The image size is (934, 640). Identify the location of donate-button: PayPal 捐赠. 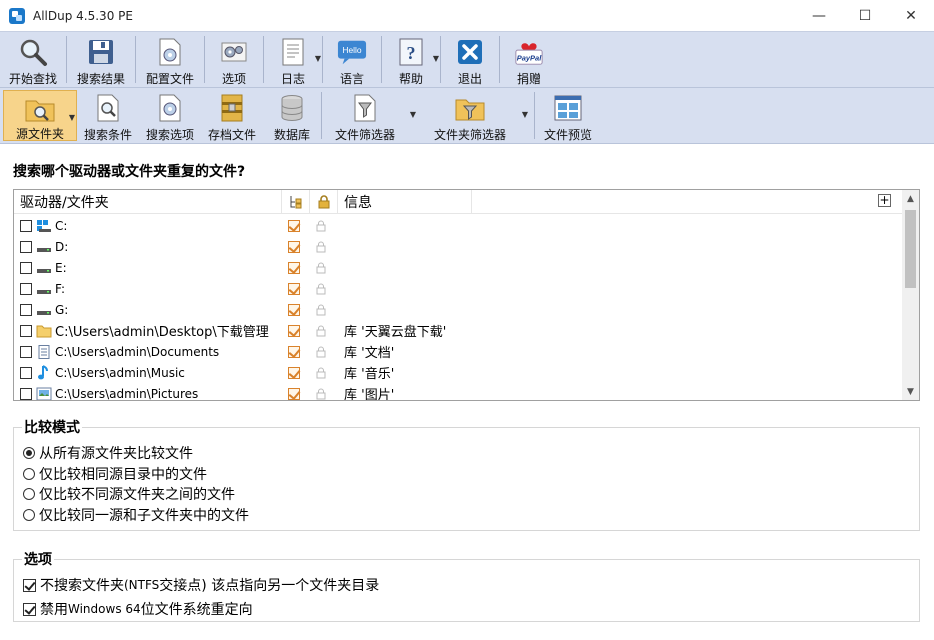
(529, 59).